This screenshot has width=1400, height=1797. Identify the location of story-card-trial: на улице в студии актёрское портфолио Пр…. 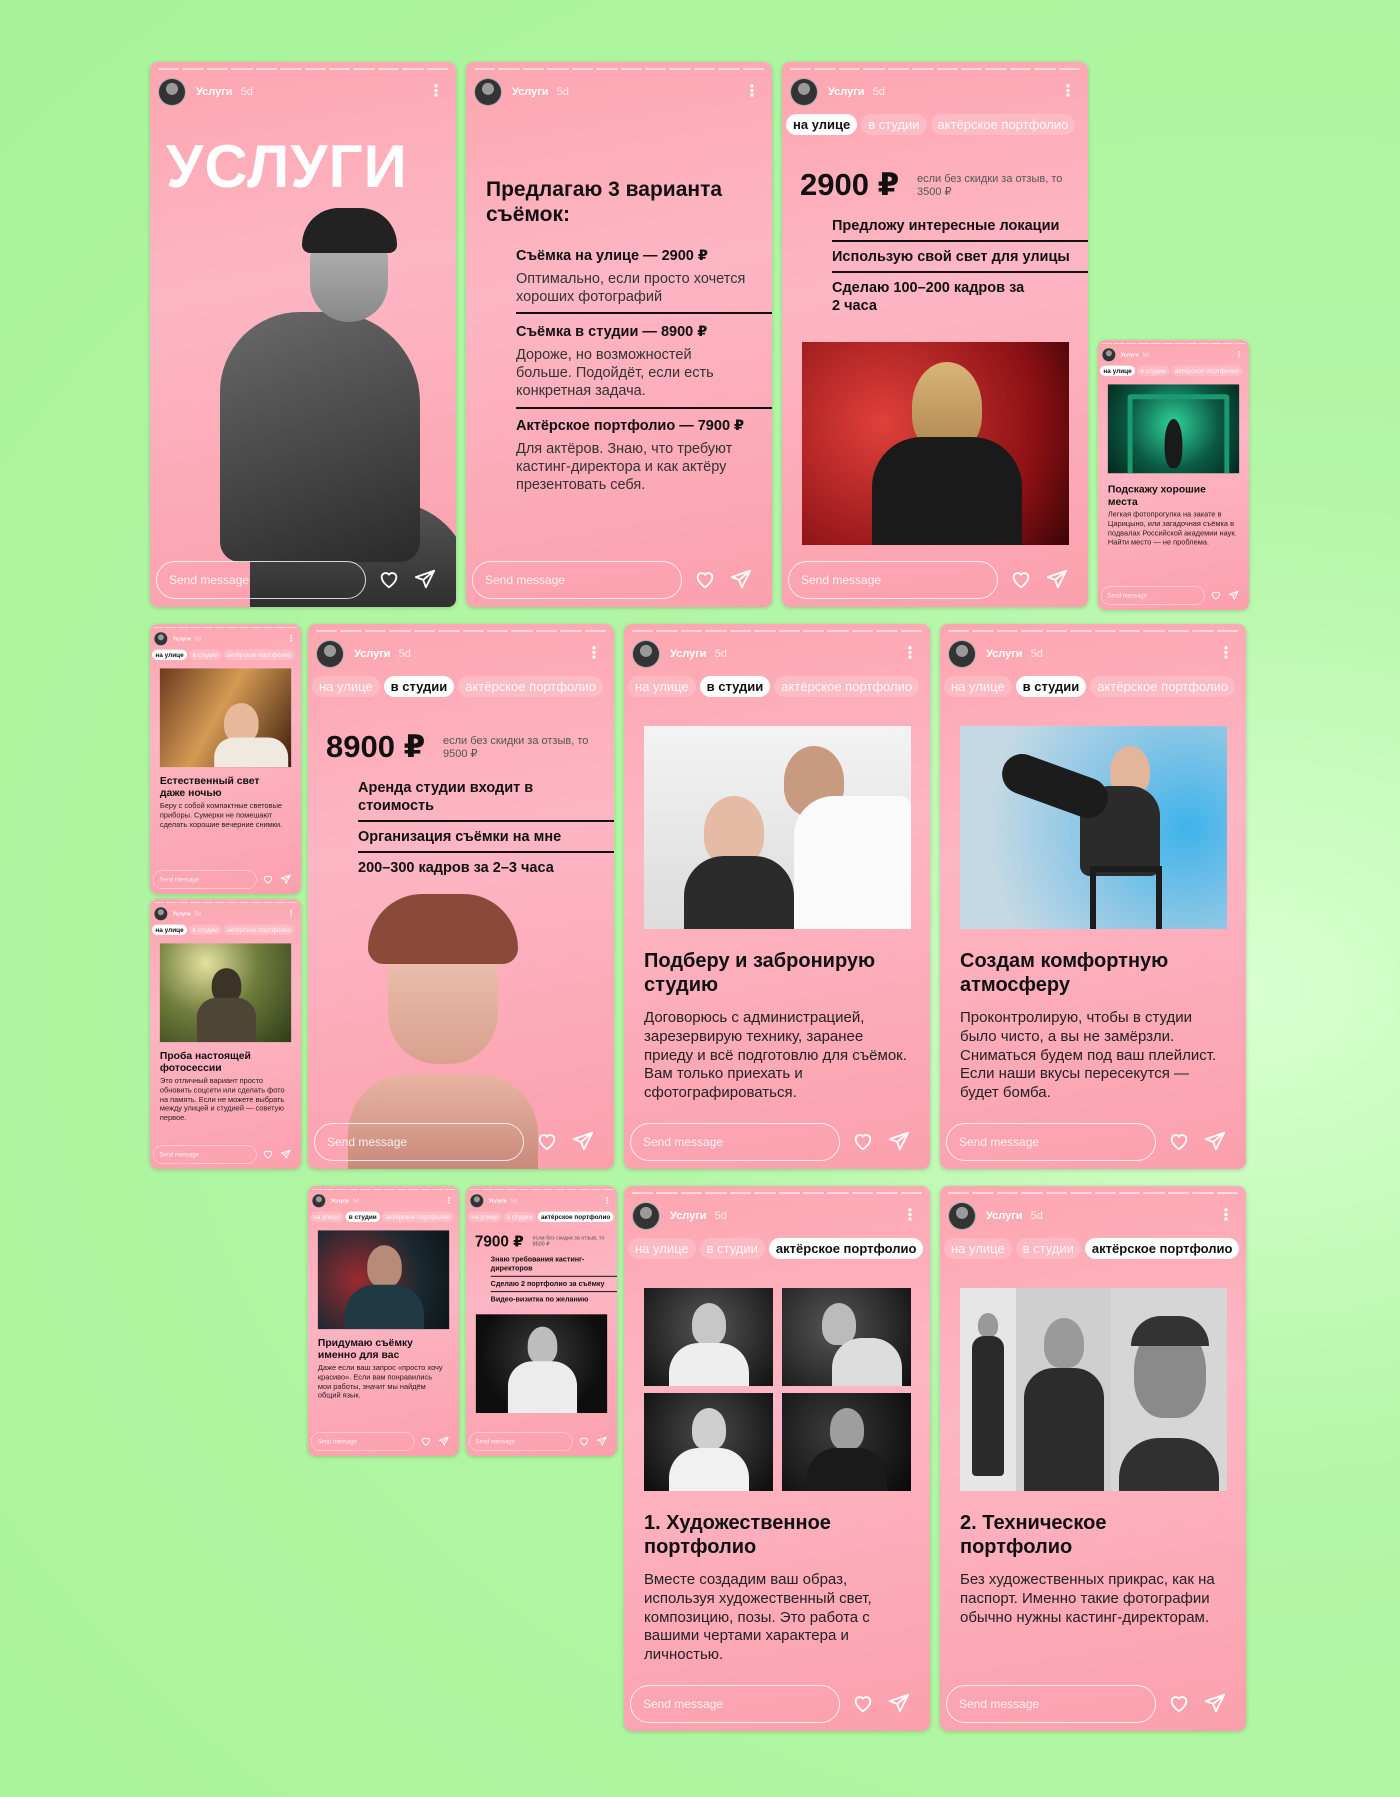
(225, 1034).